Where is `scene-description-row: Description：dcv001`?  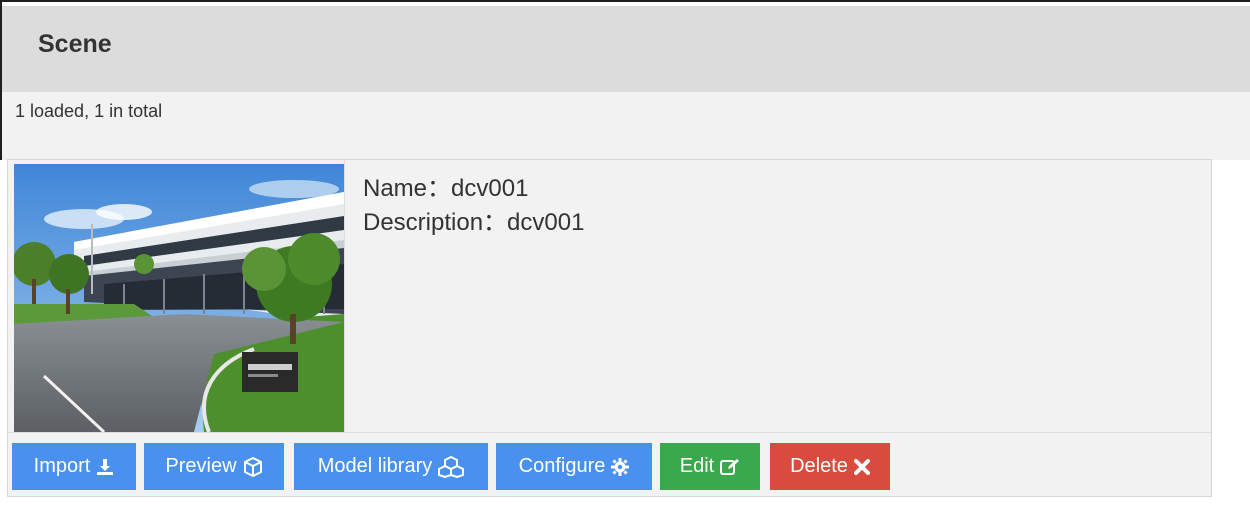 scene-description-row: Description：dcv001 is located at coordinates (473, 223).